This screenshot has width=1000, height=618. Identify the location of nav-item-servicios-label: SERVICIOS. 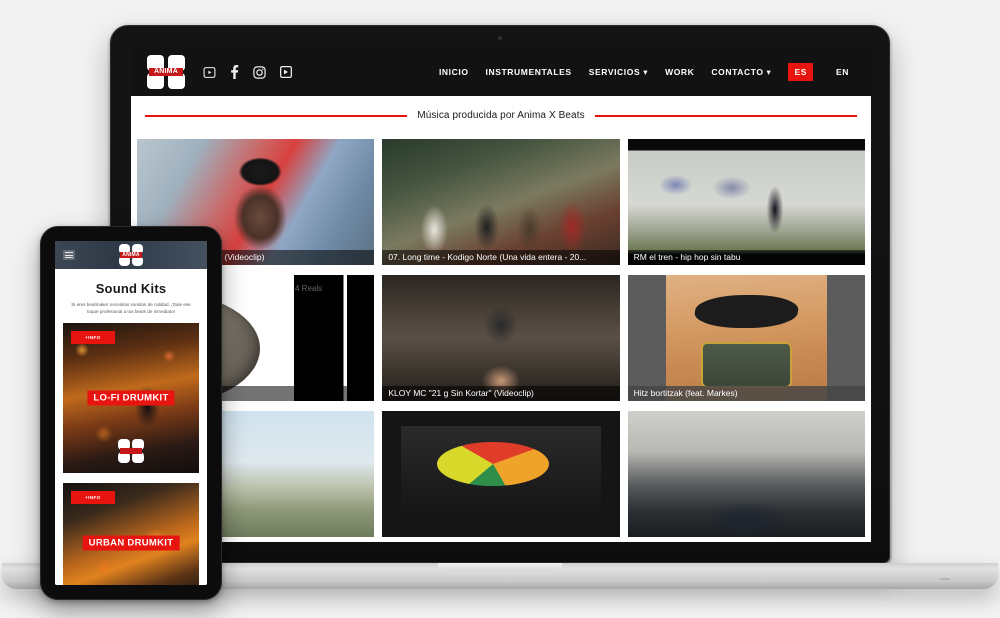
(614, 71).